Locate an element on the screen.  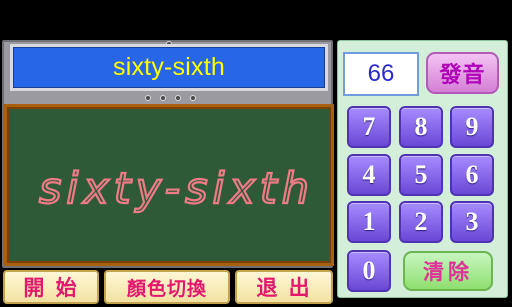
digit-key-label: 5 is located at coordinates (421, 174).